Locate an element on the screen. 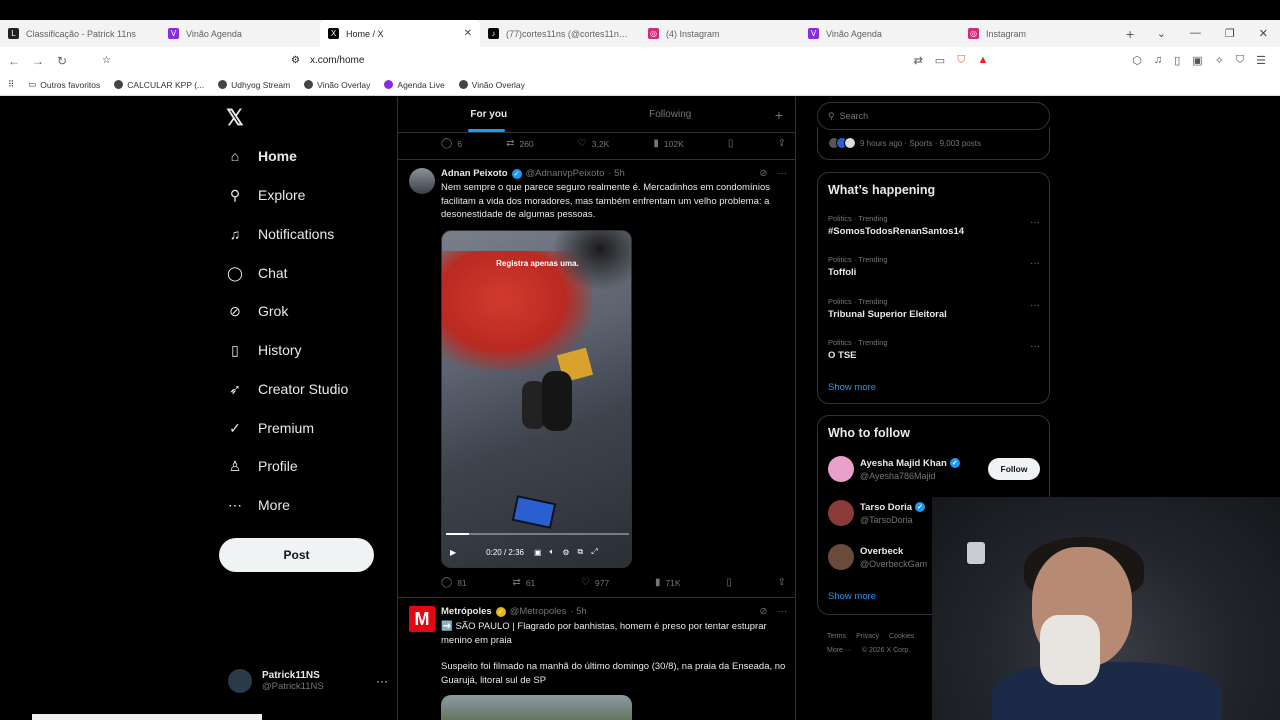  close-window-icon: ✕ is located at coordinates (1263, 33).